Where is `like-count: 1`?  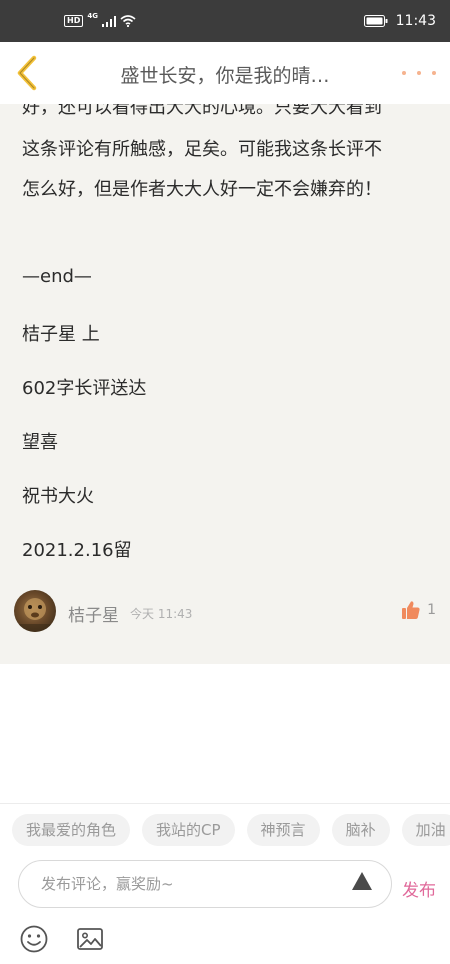 like-count: 1 is located at coordinates (431, 610).